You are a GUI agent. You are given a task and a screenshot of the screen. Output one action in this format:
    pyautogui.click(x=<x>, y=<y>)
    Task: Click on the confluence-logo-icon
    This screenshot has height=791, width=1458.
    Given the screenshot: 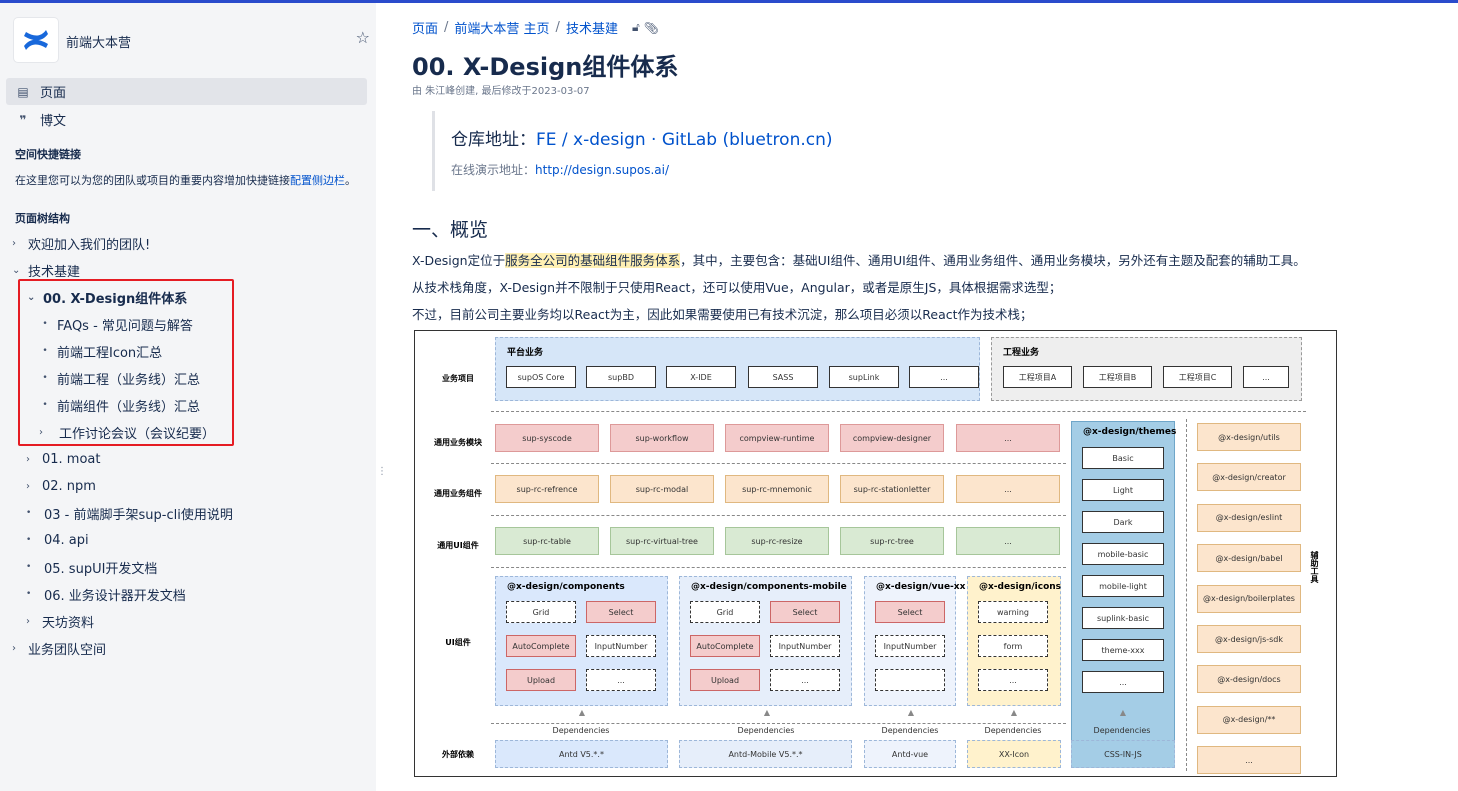 What is the action you would take?
    pyautogui.click(x=36, y=40)
    